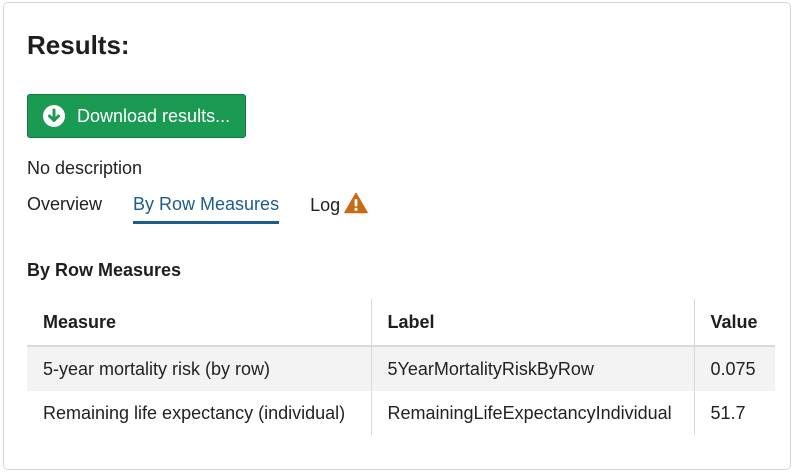 The width and height of the screenshot is (795, 475). Describe the element at coordinates (85, 168) in the screenshot. I see `description-text: No description` at that location.